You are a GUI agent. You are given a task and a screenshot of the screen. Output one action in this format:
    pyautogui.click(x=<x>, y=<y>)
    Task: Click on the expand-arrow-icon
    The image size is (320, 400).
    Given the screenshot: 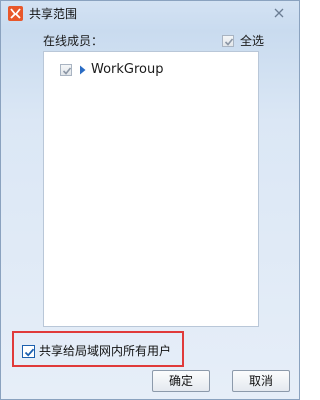 What is the action you would take?
    pyautogui.click(x=83, y=70)
    